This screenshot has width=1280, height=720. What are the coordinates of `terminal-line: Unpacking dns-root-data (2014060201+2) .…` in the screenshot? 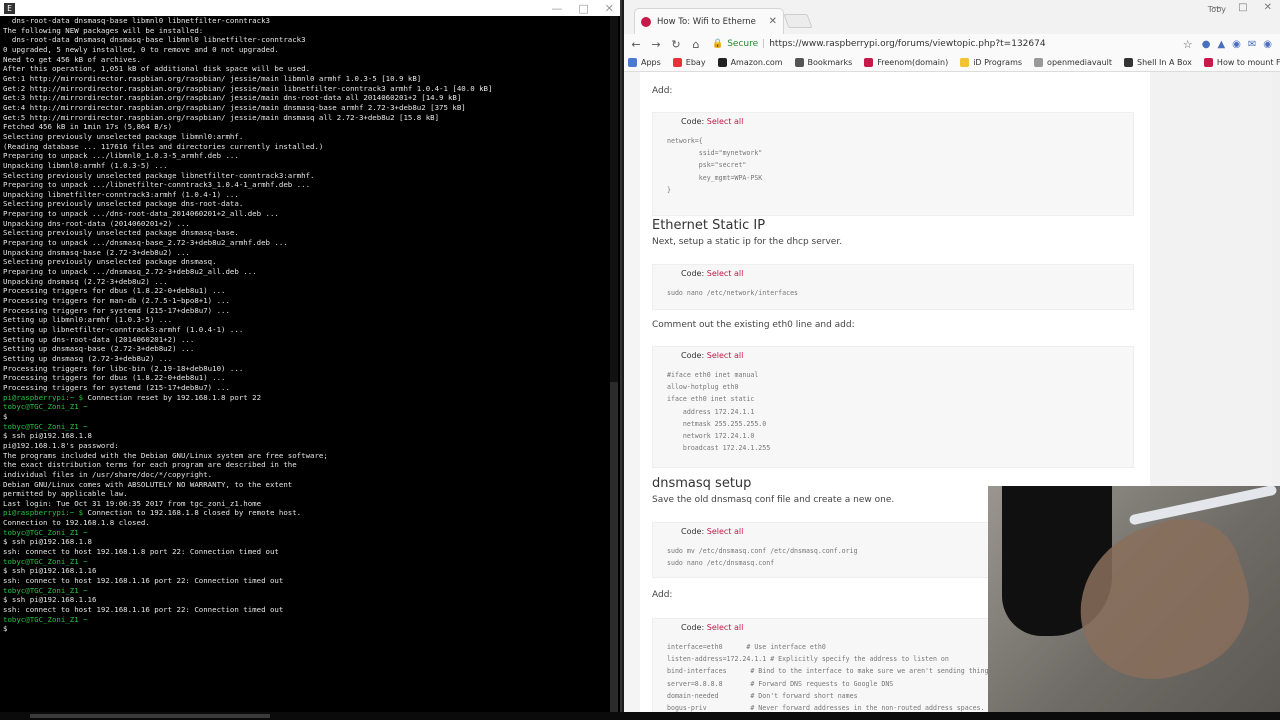 It's located at (303, 224).